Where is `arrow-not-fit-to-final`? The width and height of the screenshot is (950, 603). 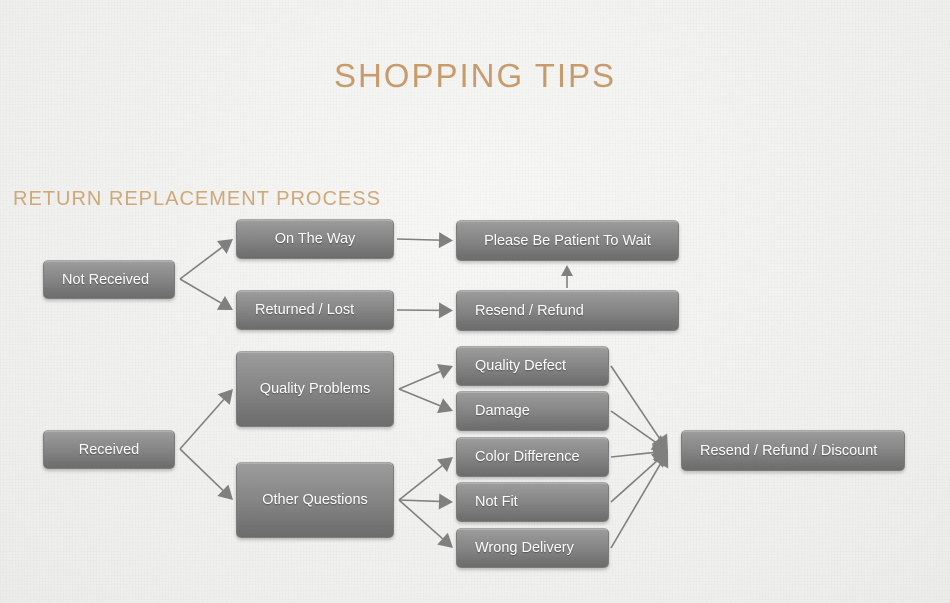
arrow-not-fit-to-final is located at coordinates (639, 477).